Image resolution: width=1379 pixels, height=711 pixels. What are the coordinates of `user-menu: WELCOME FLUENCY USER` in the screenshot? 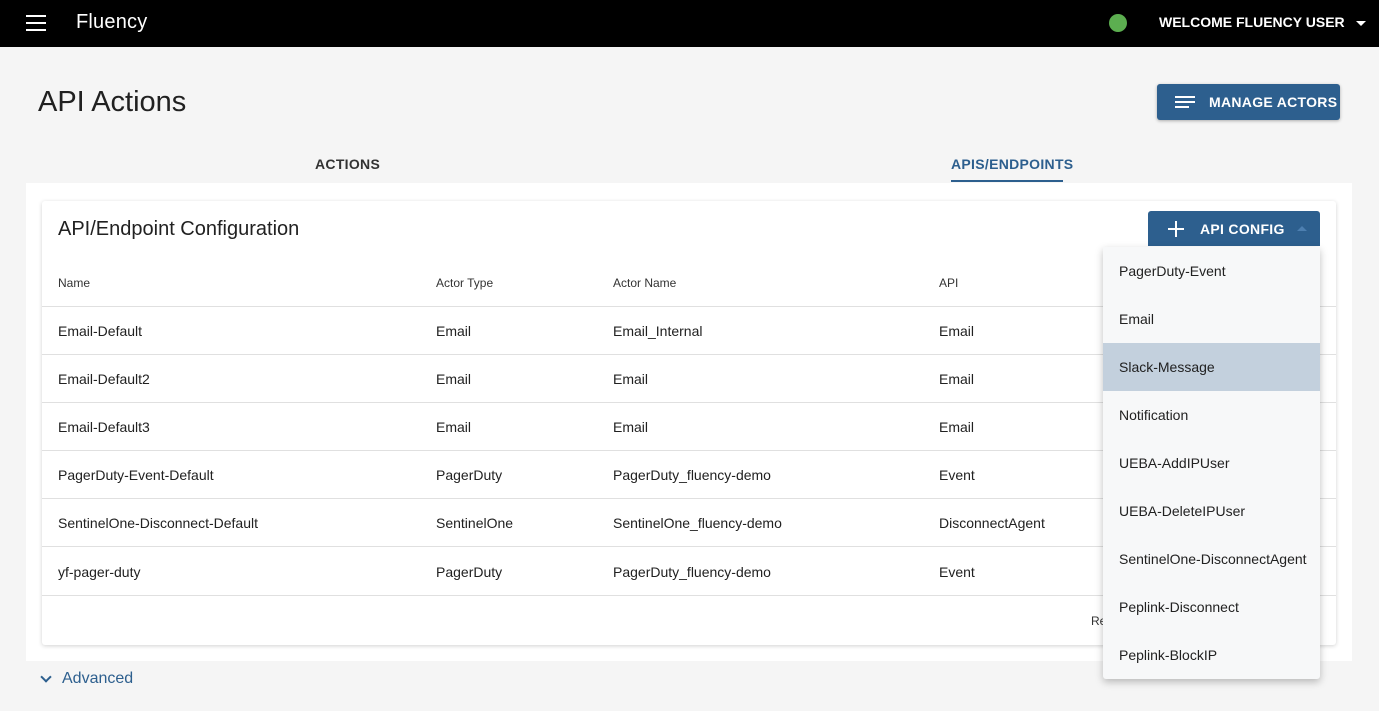 It's located at (1262, 22).